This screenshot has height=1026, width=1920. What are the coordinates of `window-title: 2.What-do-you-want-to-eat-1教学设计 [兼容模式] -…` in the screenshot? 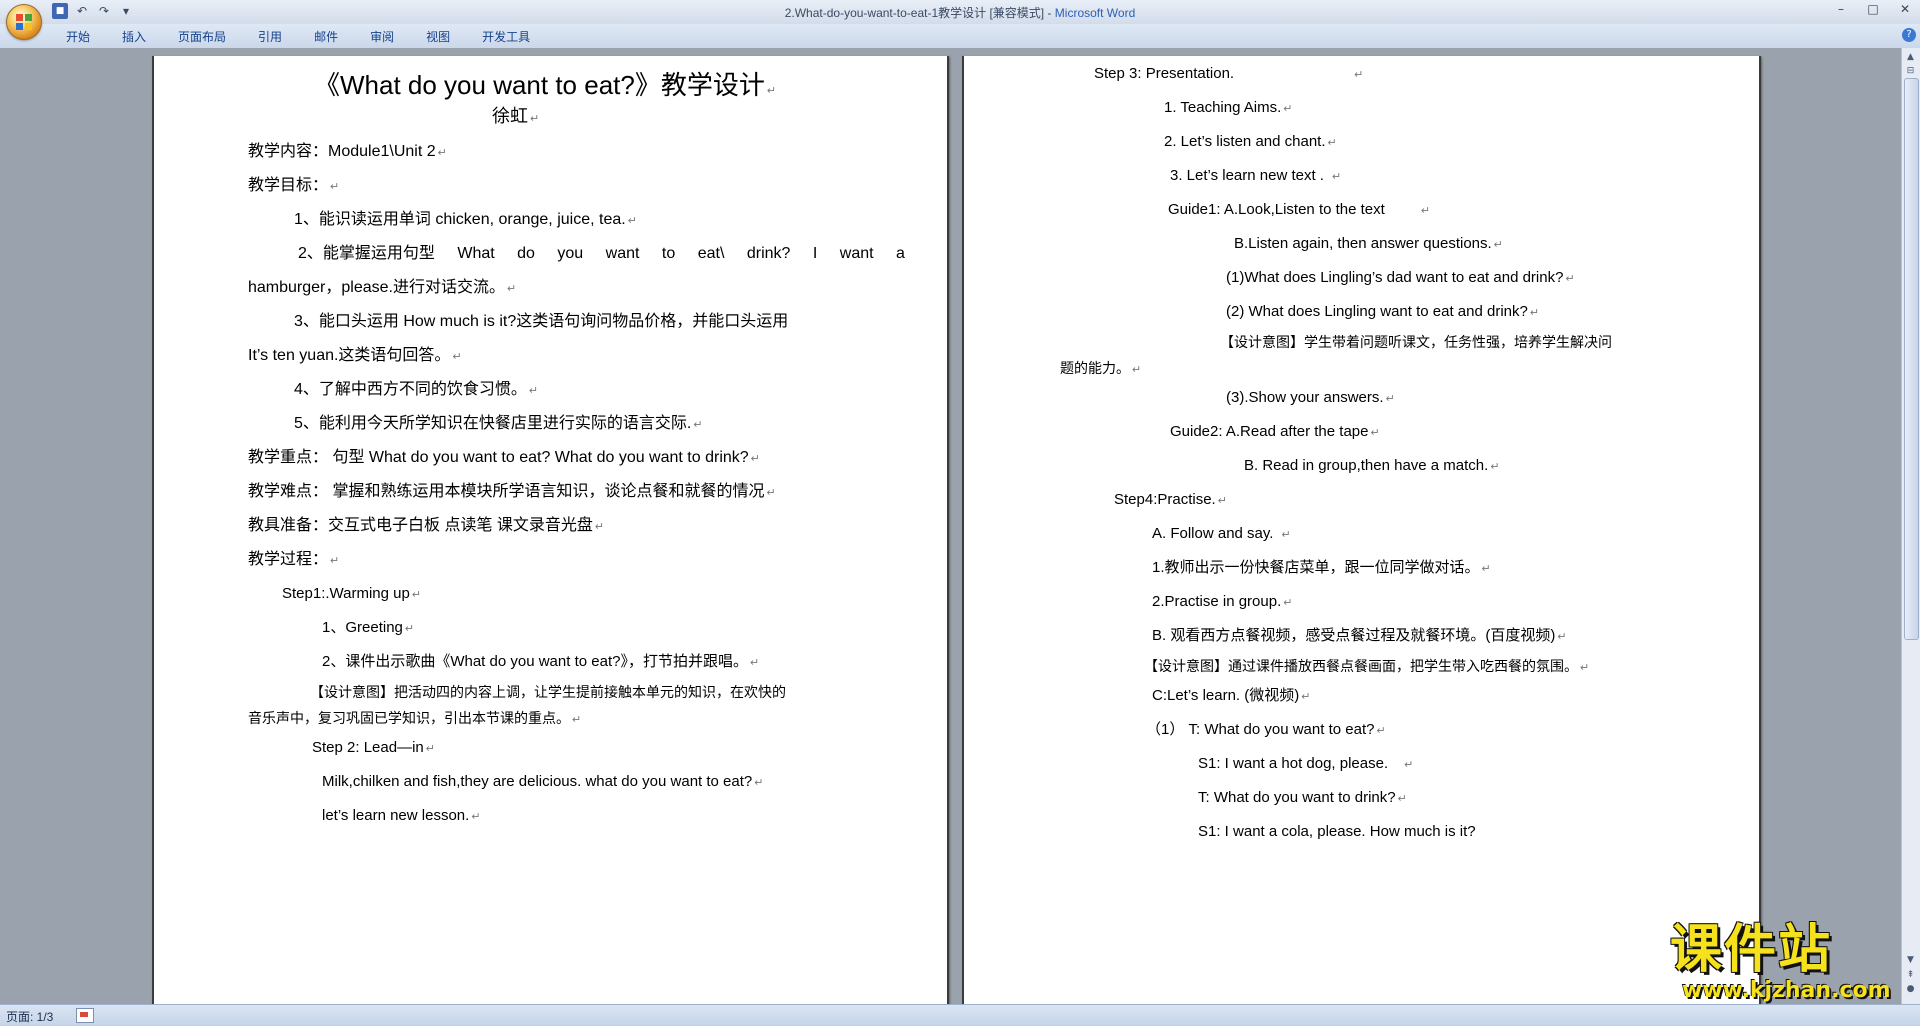 It's located at (960, 12).